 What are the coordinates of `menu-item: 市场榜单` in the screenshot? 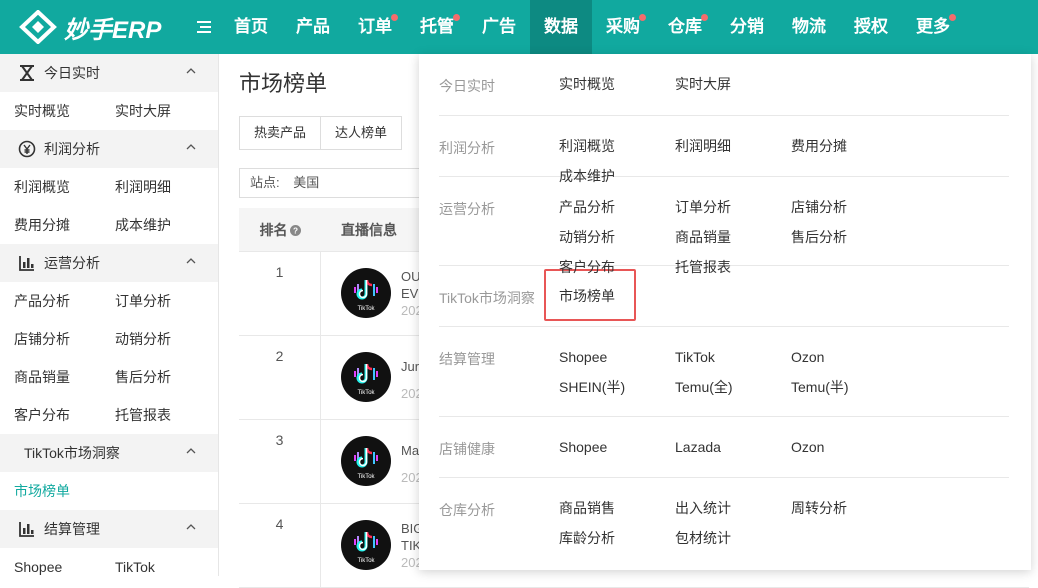 It's located at (617, 296).